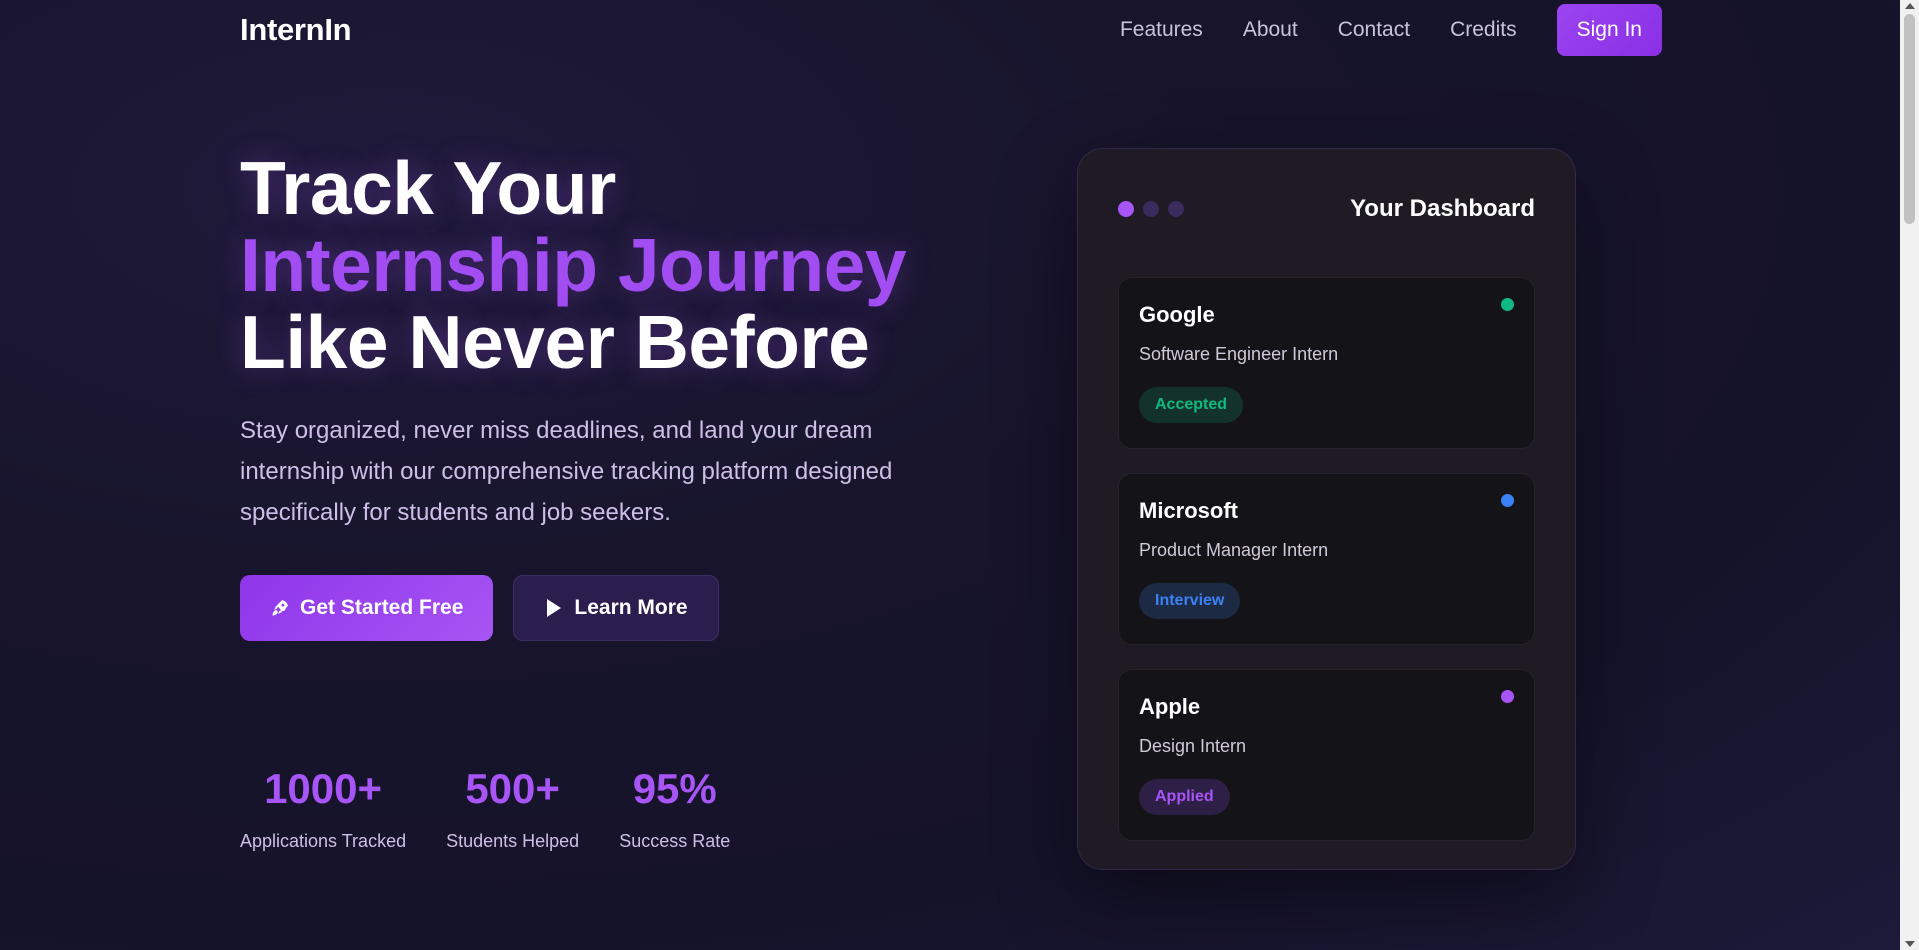  What do you see at coordinates (631, 607) in the screenshot?
I see `learn-more-label: Learn More` at bounding box center [631, 607].